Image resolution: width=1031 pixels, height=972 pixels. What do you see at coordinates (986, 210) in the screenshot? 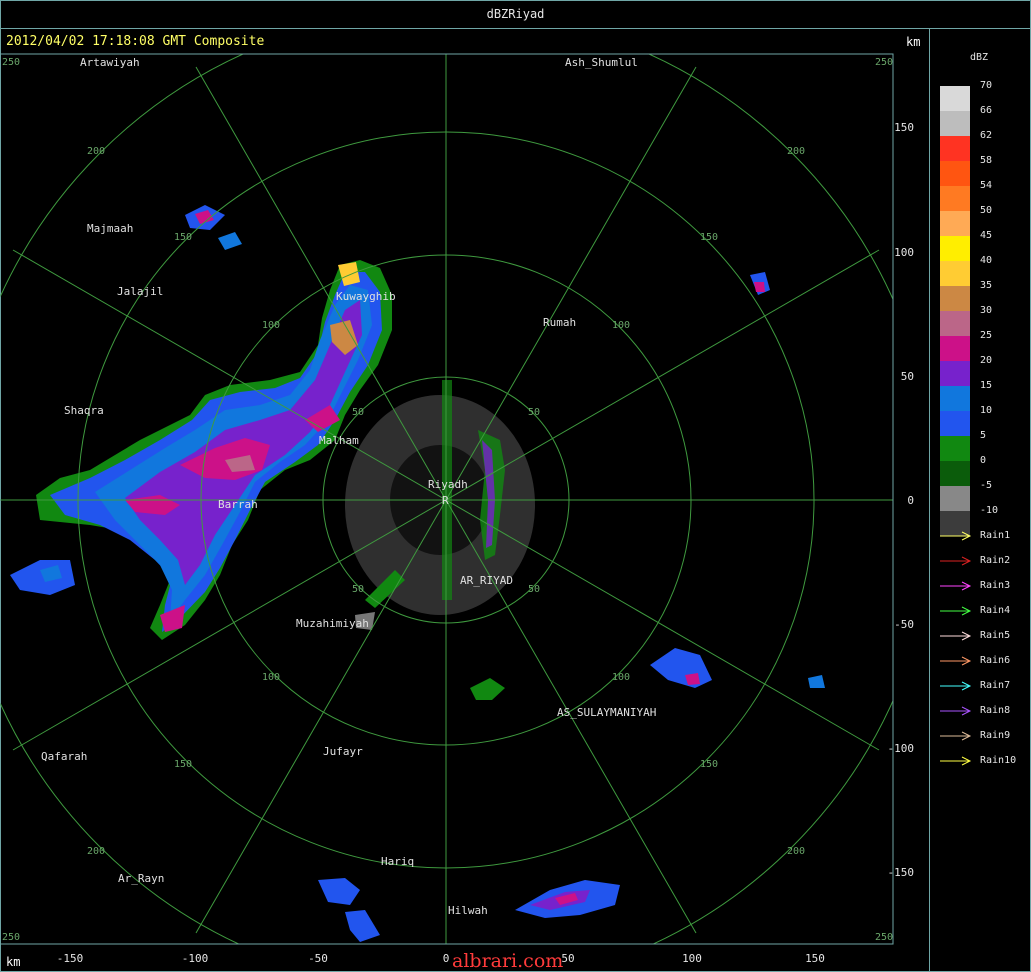
I see `legend-value-label: 50` at bounding box center [986, 210].